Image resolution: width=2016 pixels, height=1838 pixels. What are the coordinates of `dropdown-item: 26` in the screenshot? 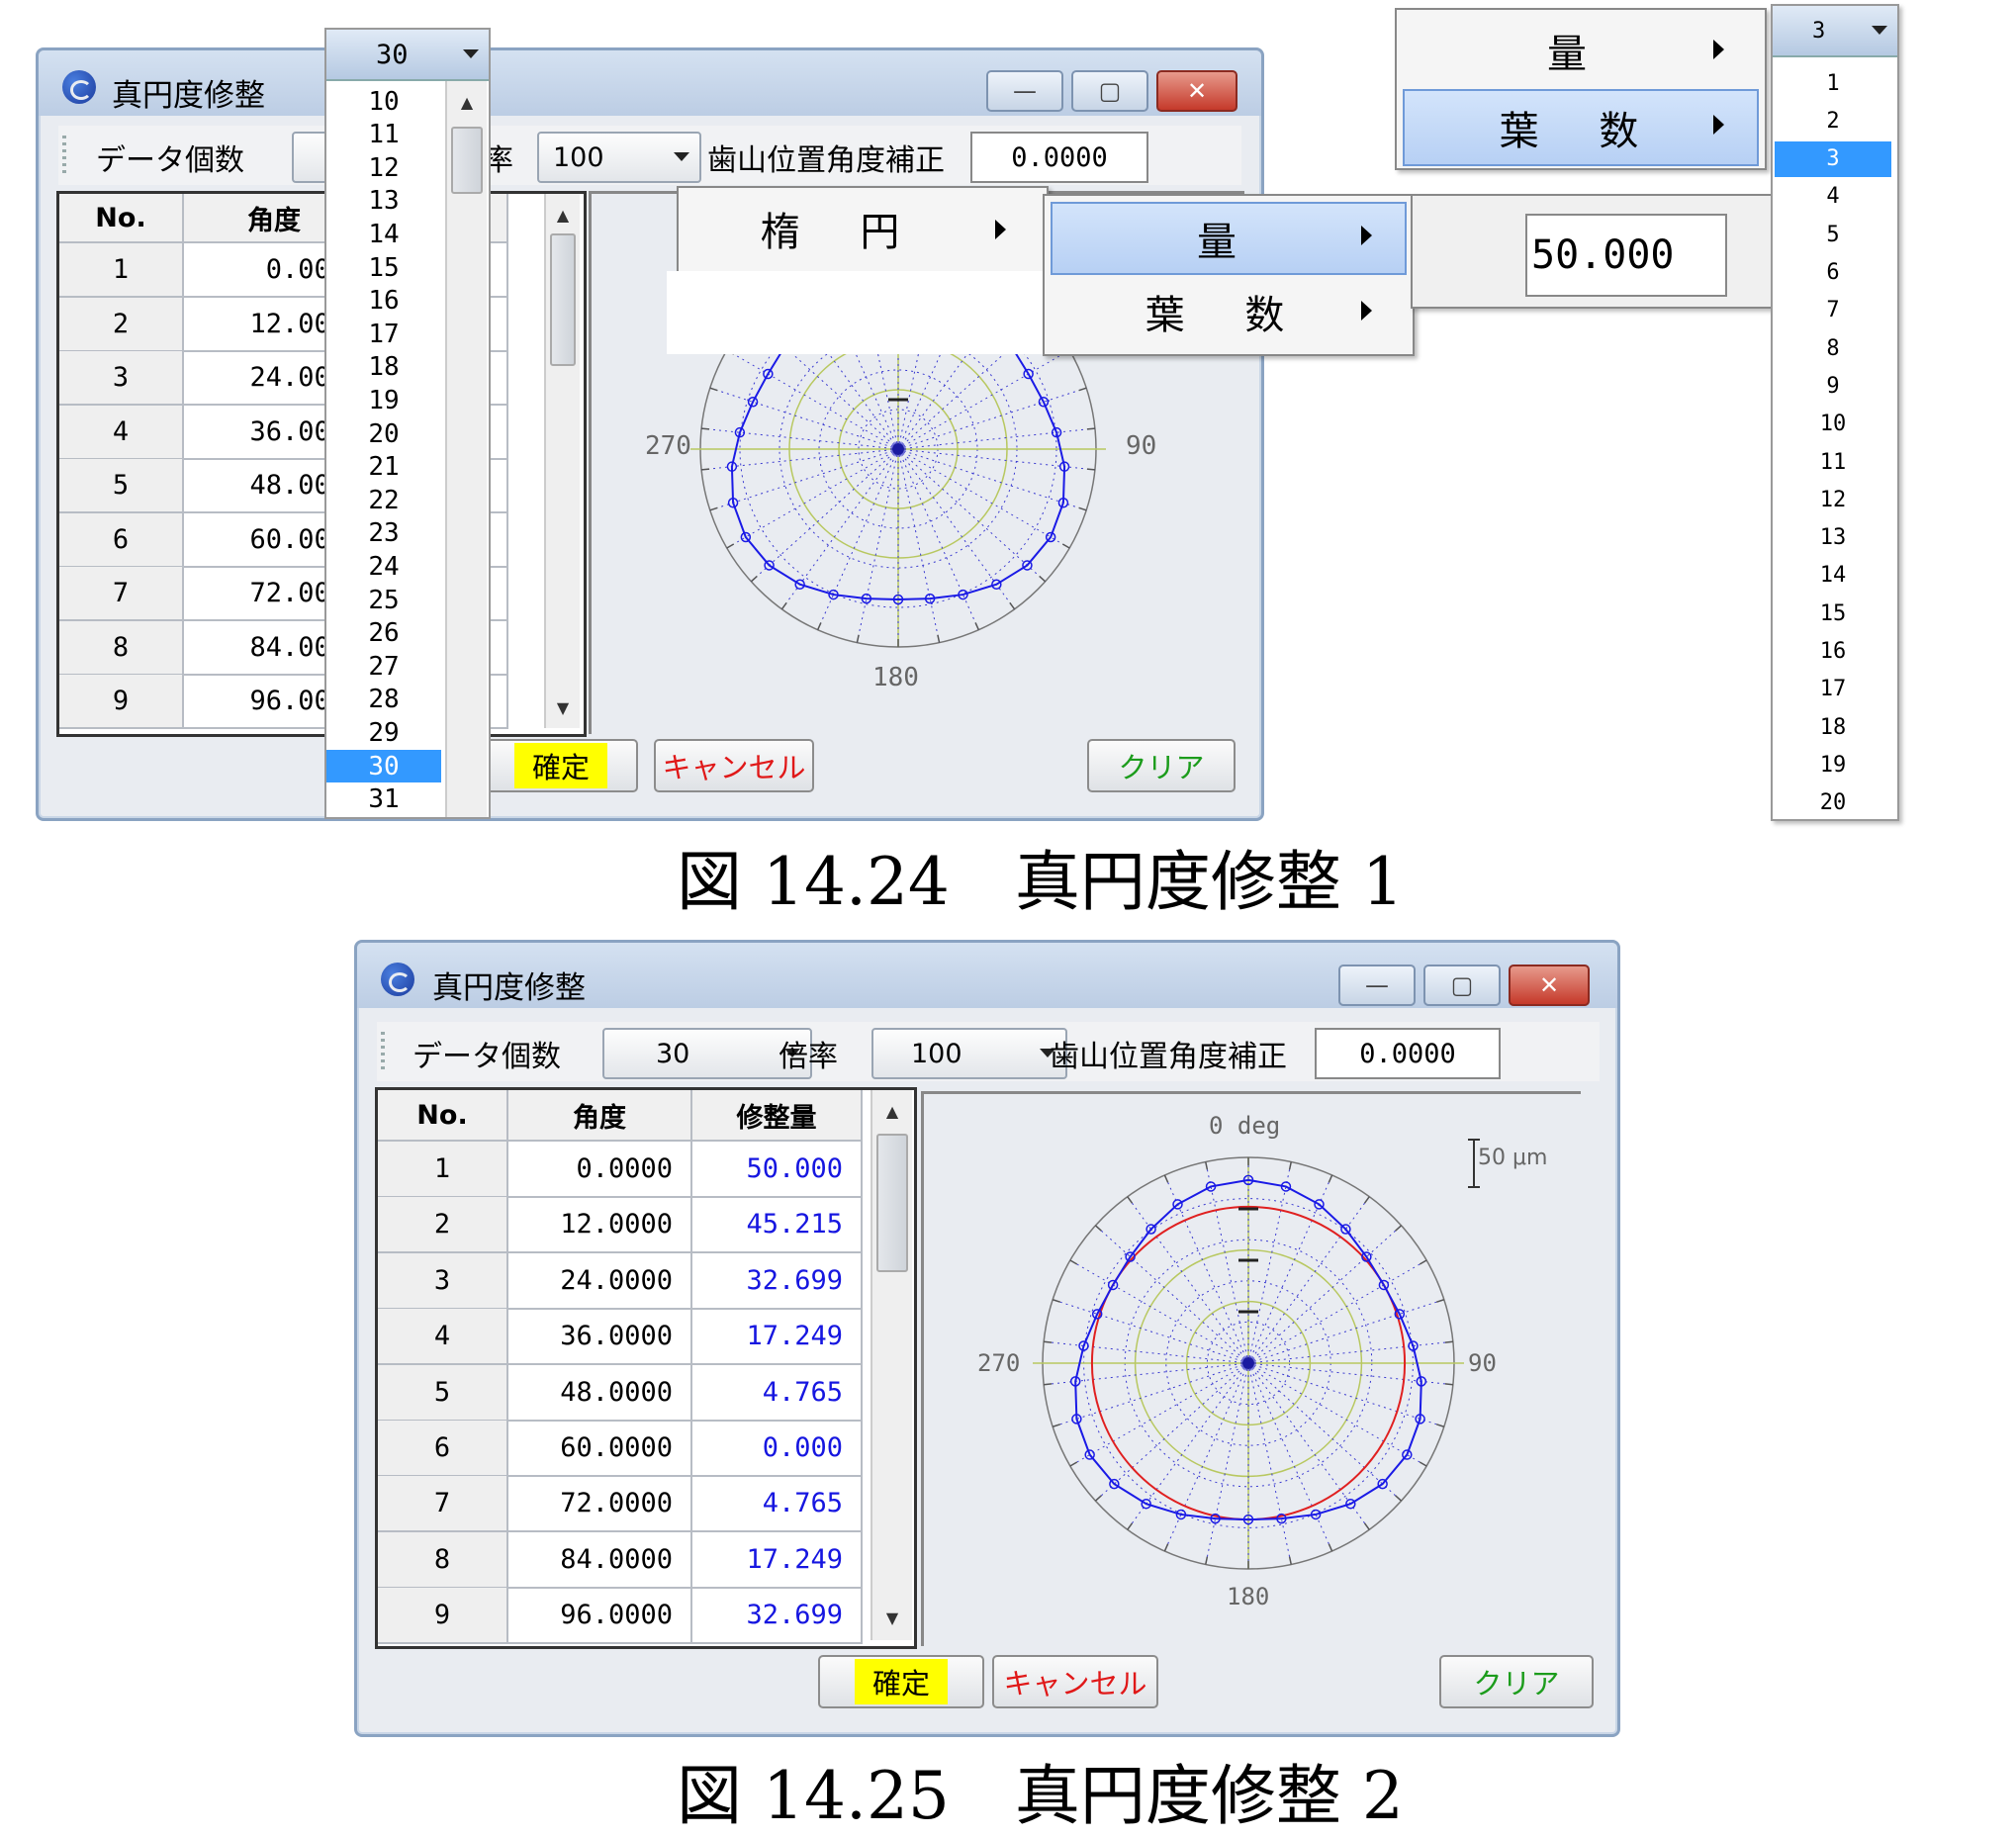 It's located at (383, 633).